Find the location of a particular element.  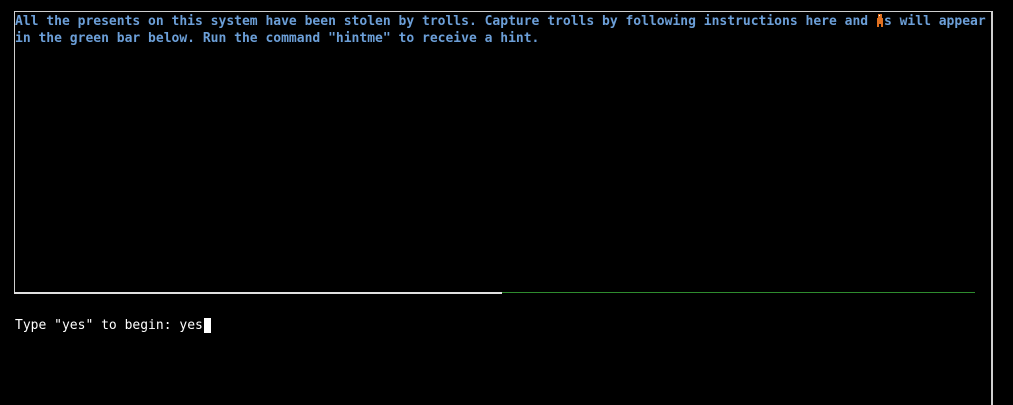

prompt-label: Type "yes" to begin: is located at coordinates (97, 325).